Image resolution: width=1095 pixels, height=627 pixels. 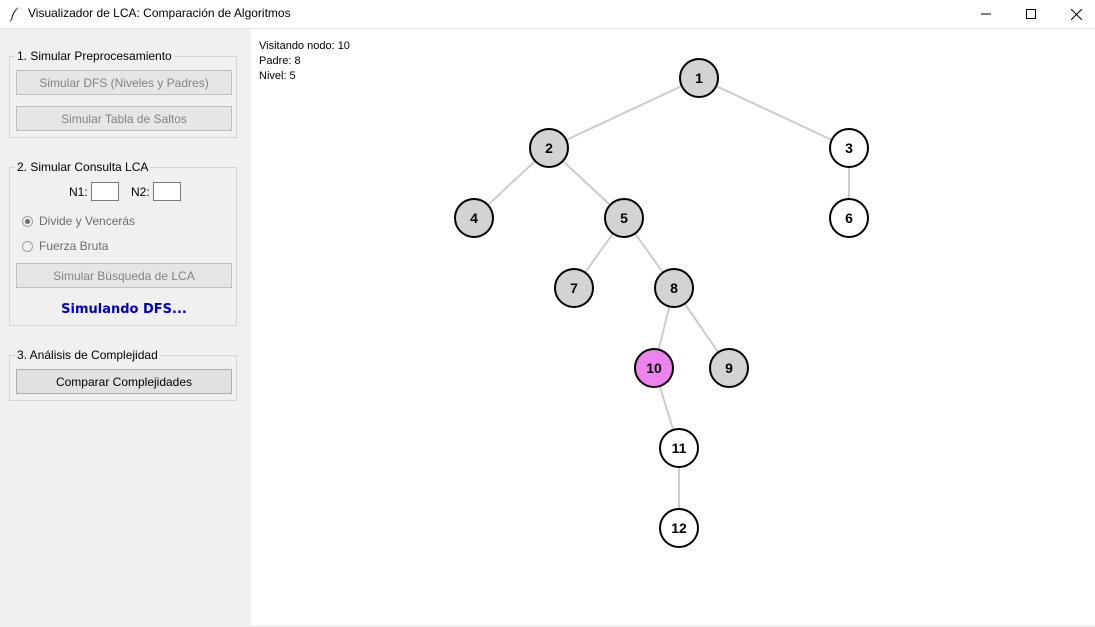 I want to click on tree-node-4: 4, so click(x=474, y=218).